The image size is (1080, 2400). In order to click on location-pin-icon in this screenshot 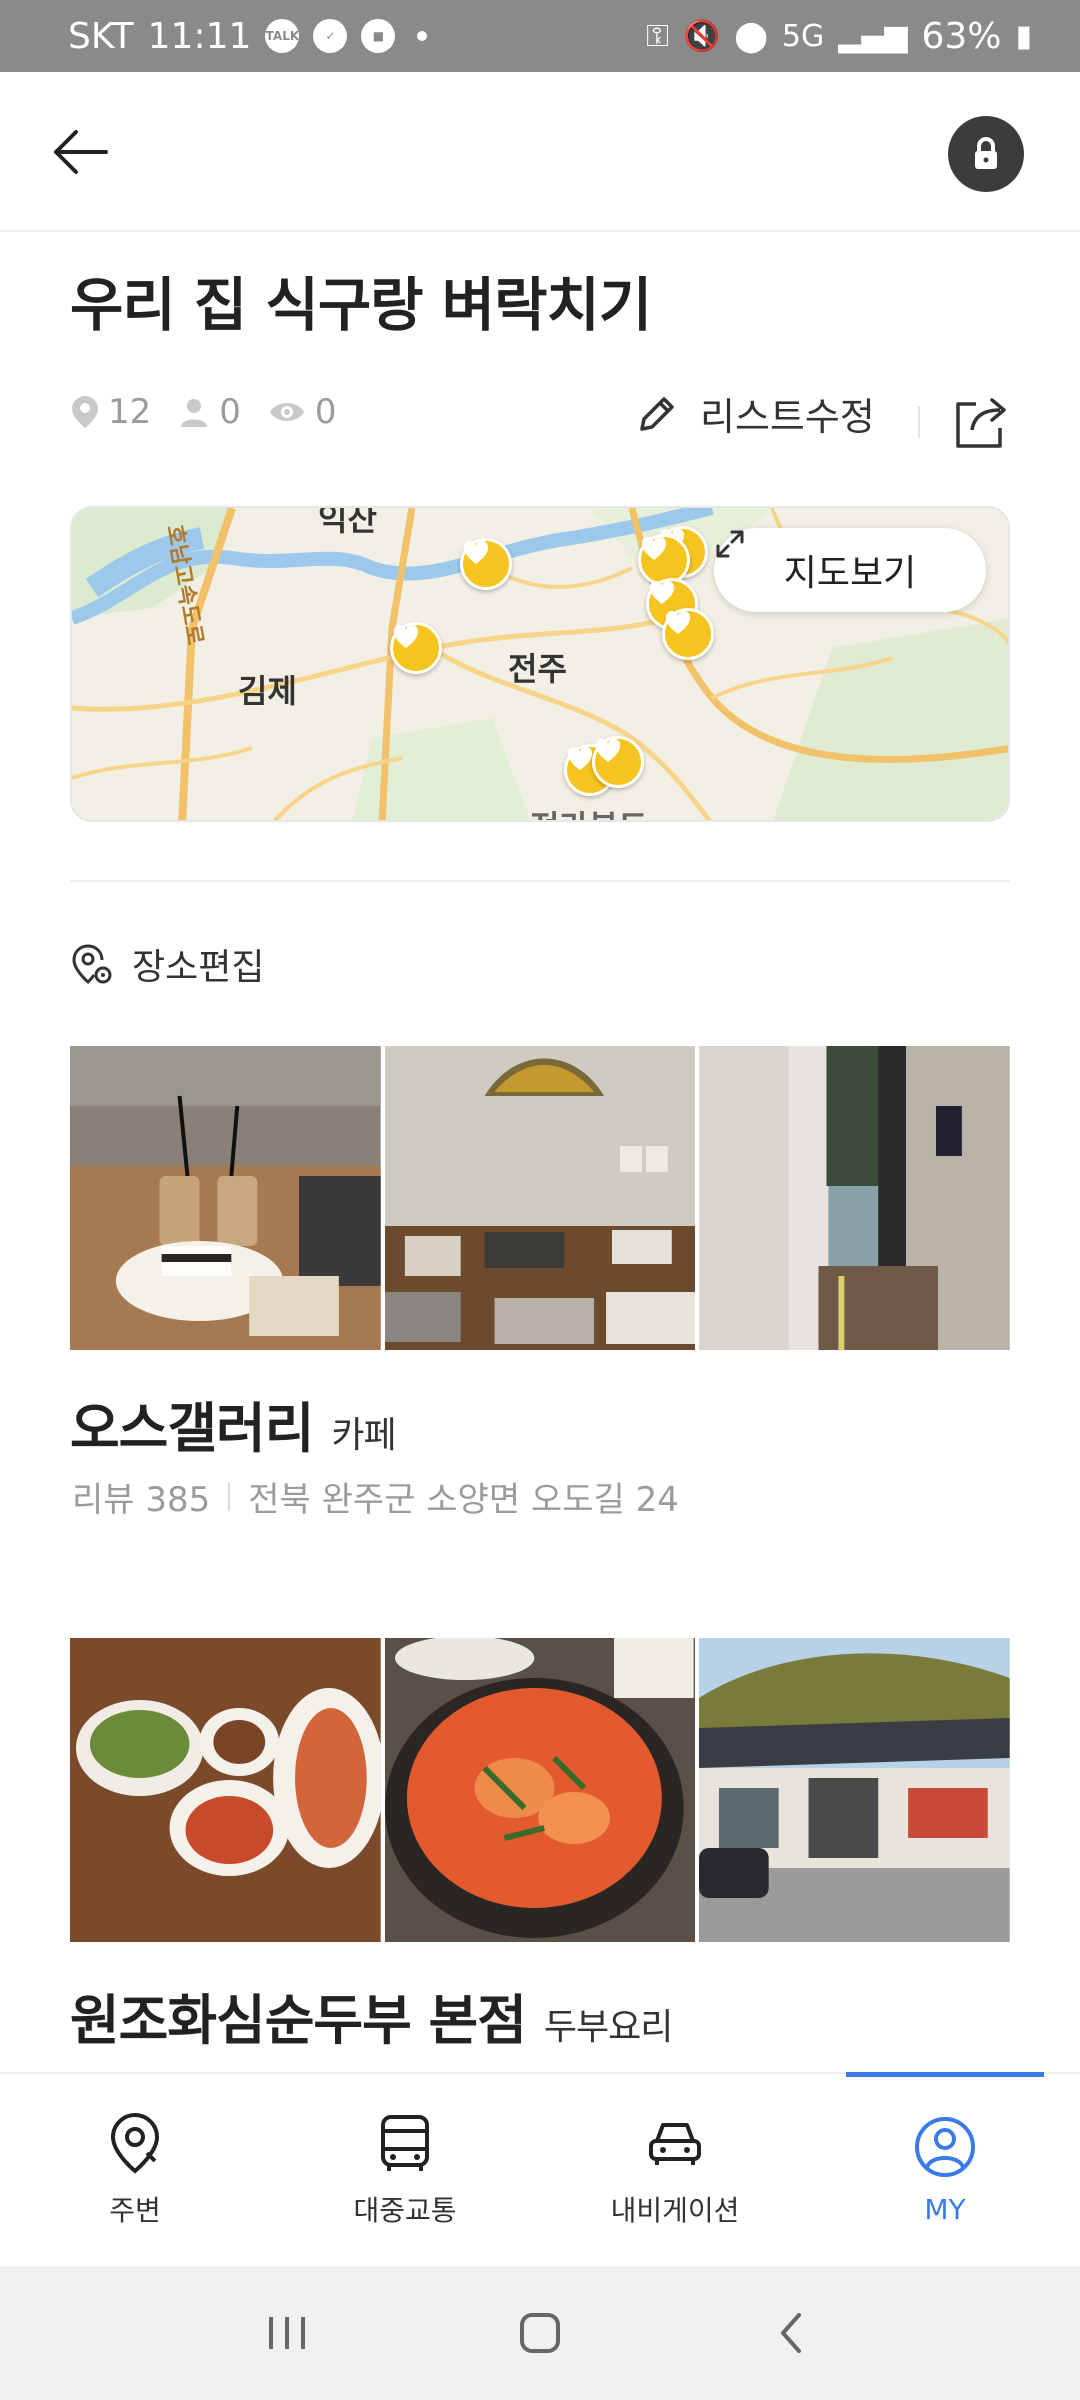, I will do `click(135, 2143)`.